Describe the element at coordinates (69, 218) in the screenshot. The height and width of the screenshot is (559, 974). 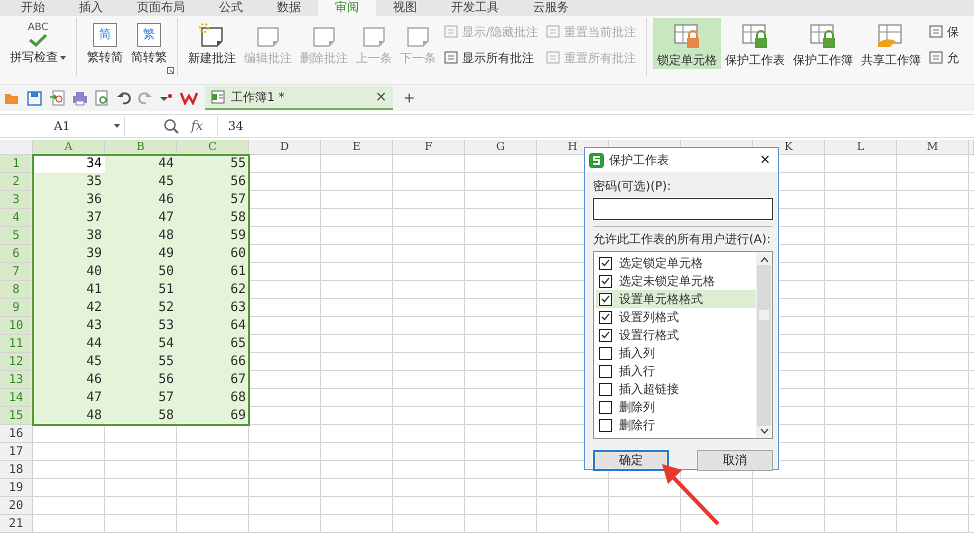
I see `table-cell: 37` at that location.